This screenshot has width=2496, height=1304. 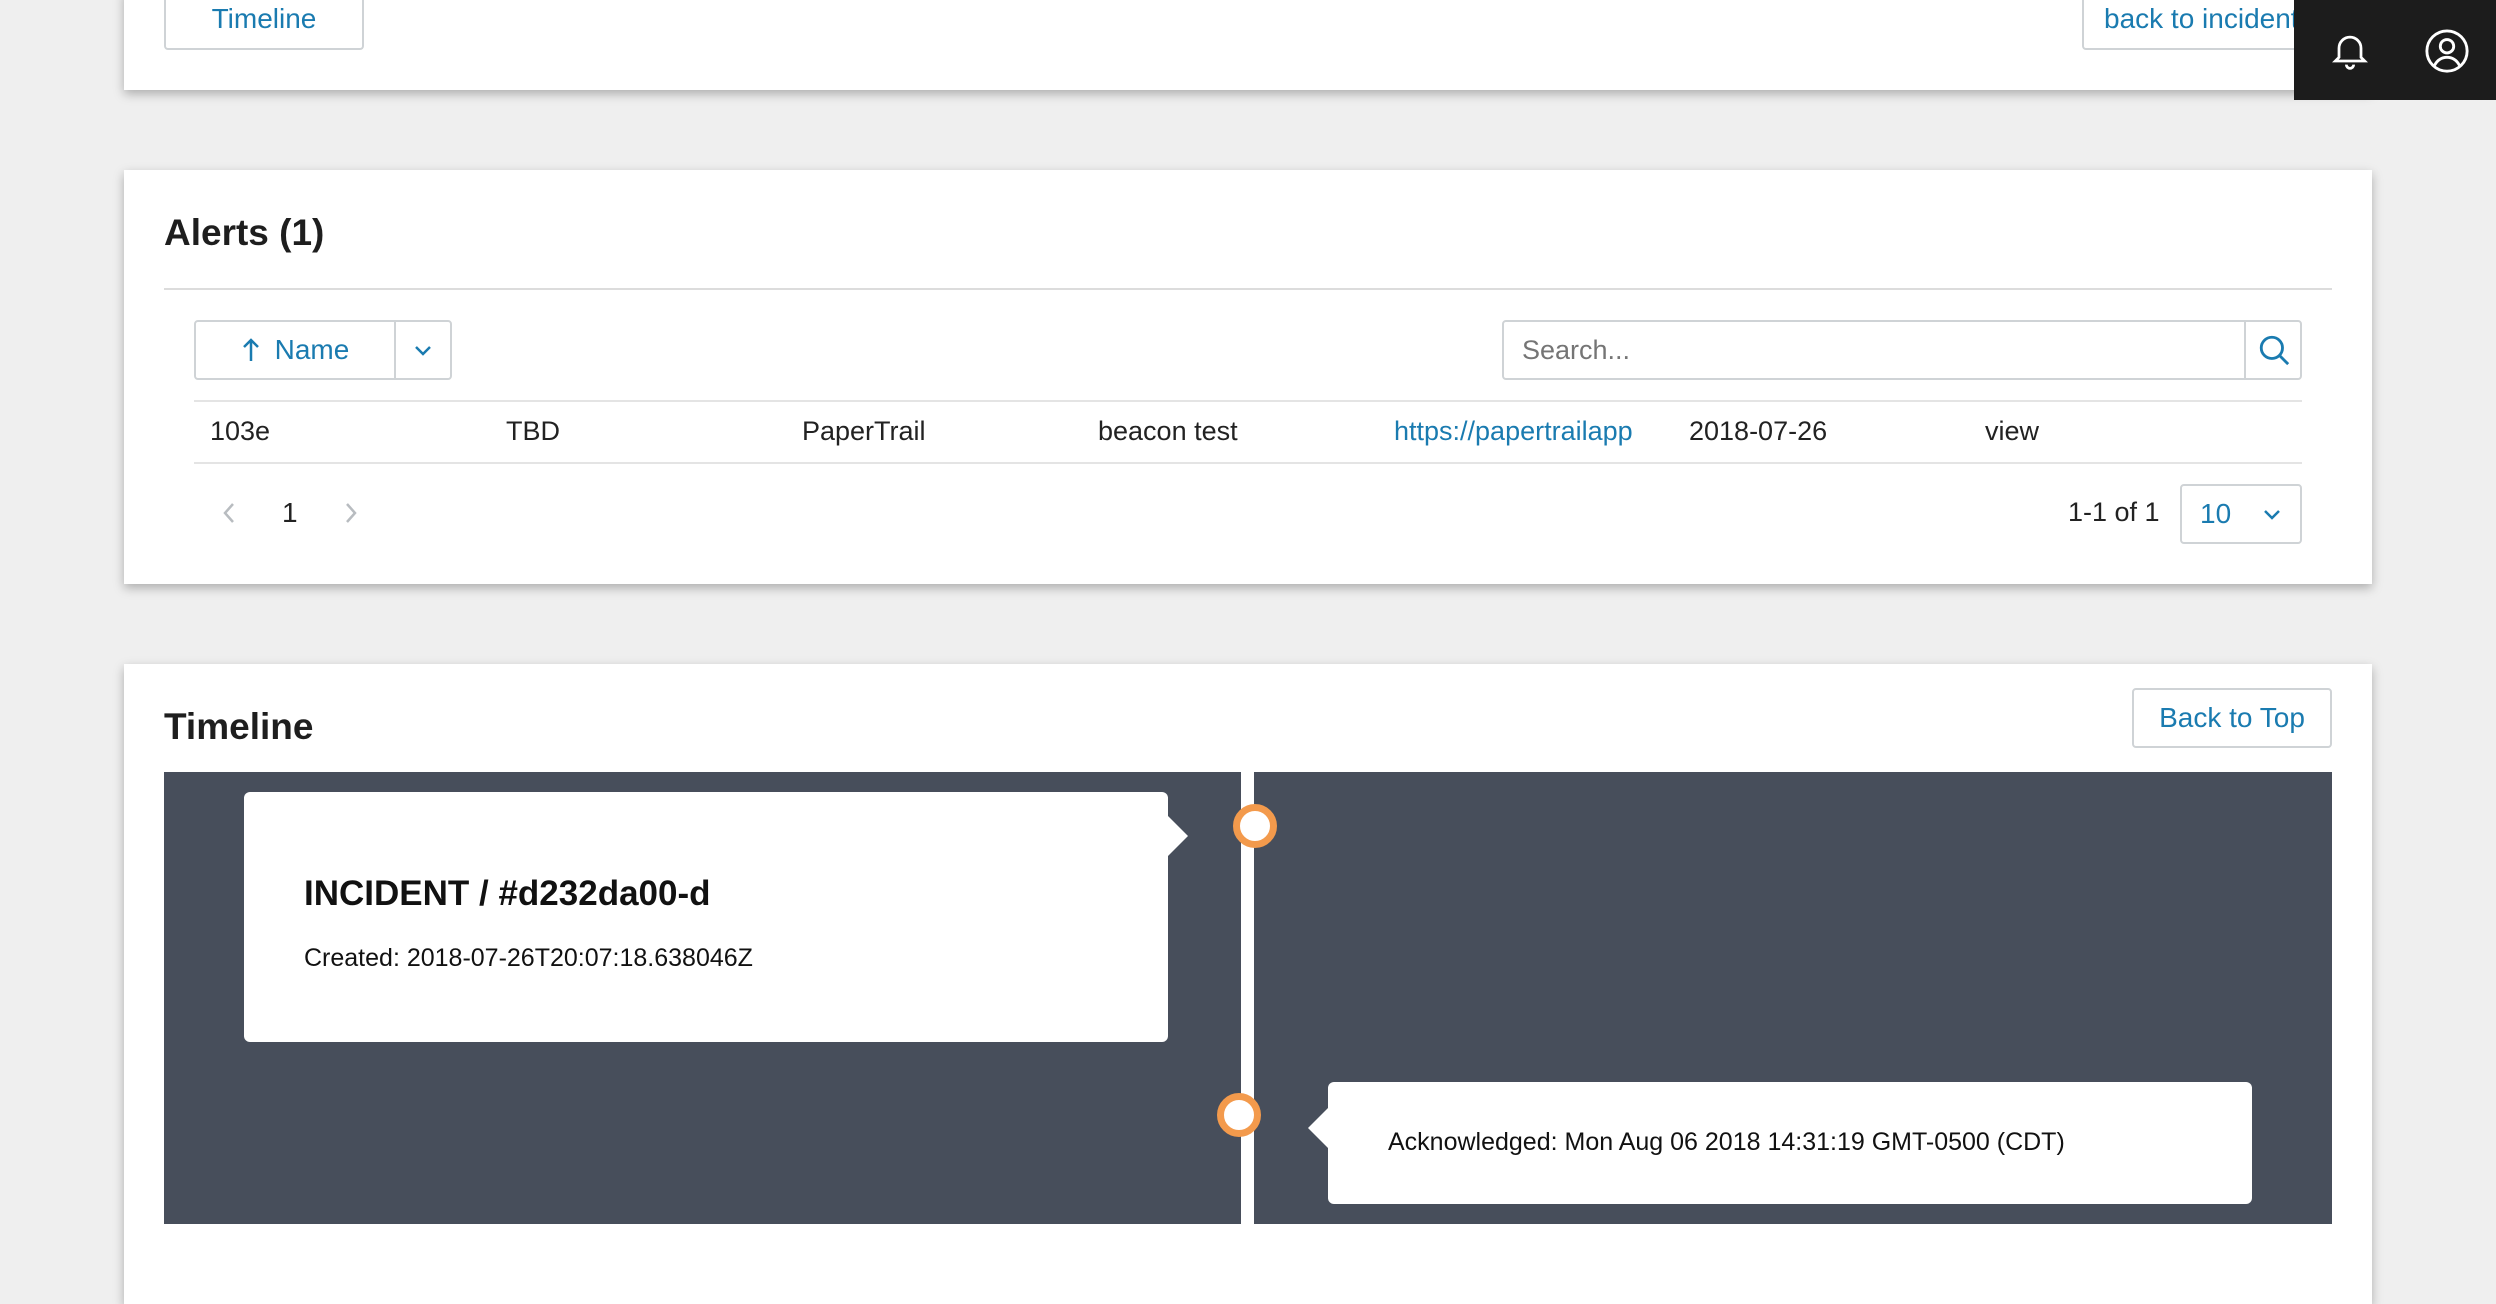 What do you see at coordinates (507, 893) in the screenshot?
I see `event-title: INCIDENT / #d232da00-d` at bounding box center [507, 893].